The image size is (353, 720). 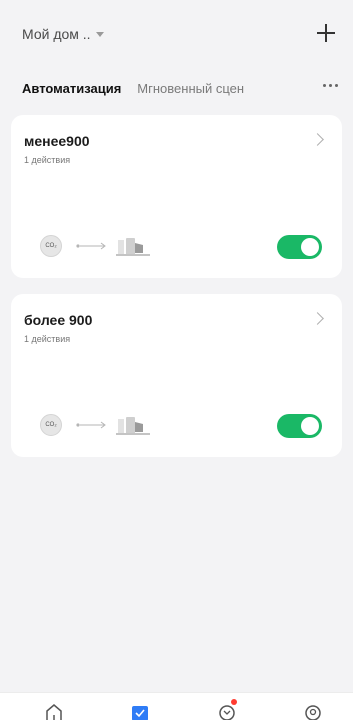 What do you see at coordinates (99, 34) in the screenshot?
I see `caret-down-icon` at bounding box center [99, 34].